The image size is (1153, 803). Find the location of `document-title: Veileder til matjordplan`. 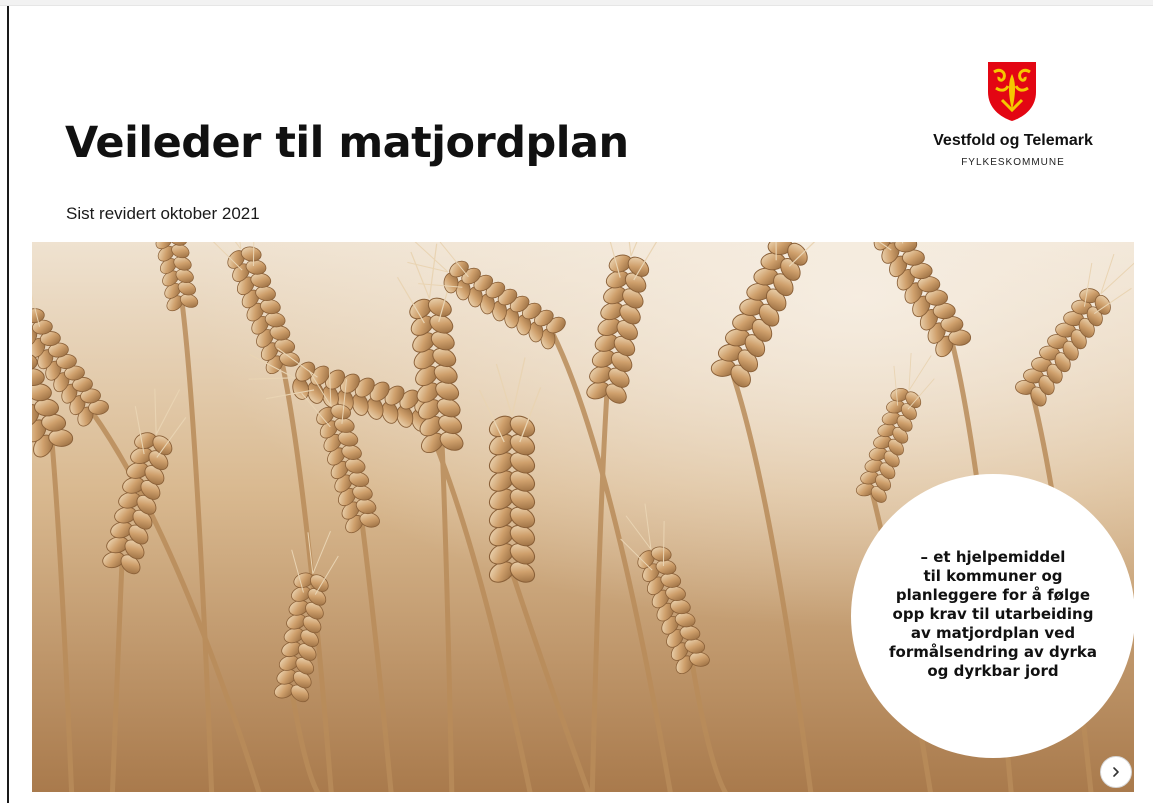

document-title: Veileder til matjordplan is located at coordinates (347, 143).